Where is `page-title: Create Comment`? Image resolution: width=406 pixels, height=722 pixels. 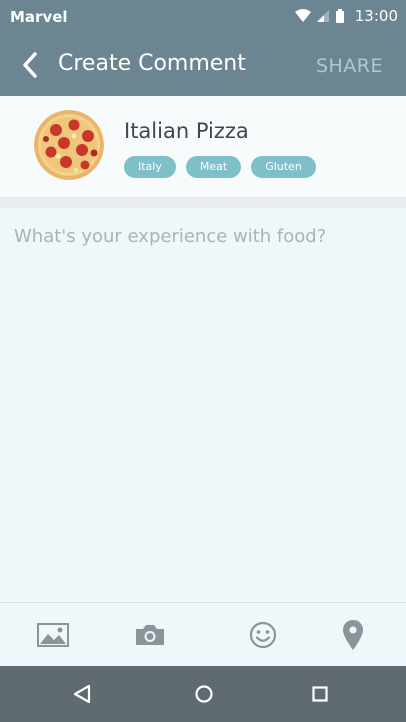
page-title: Create Comment is located at coordinates (152, 63).